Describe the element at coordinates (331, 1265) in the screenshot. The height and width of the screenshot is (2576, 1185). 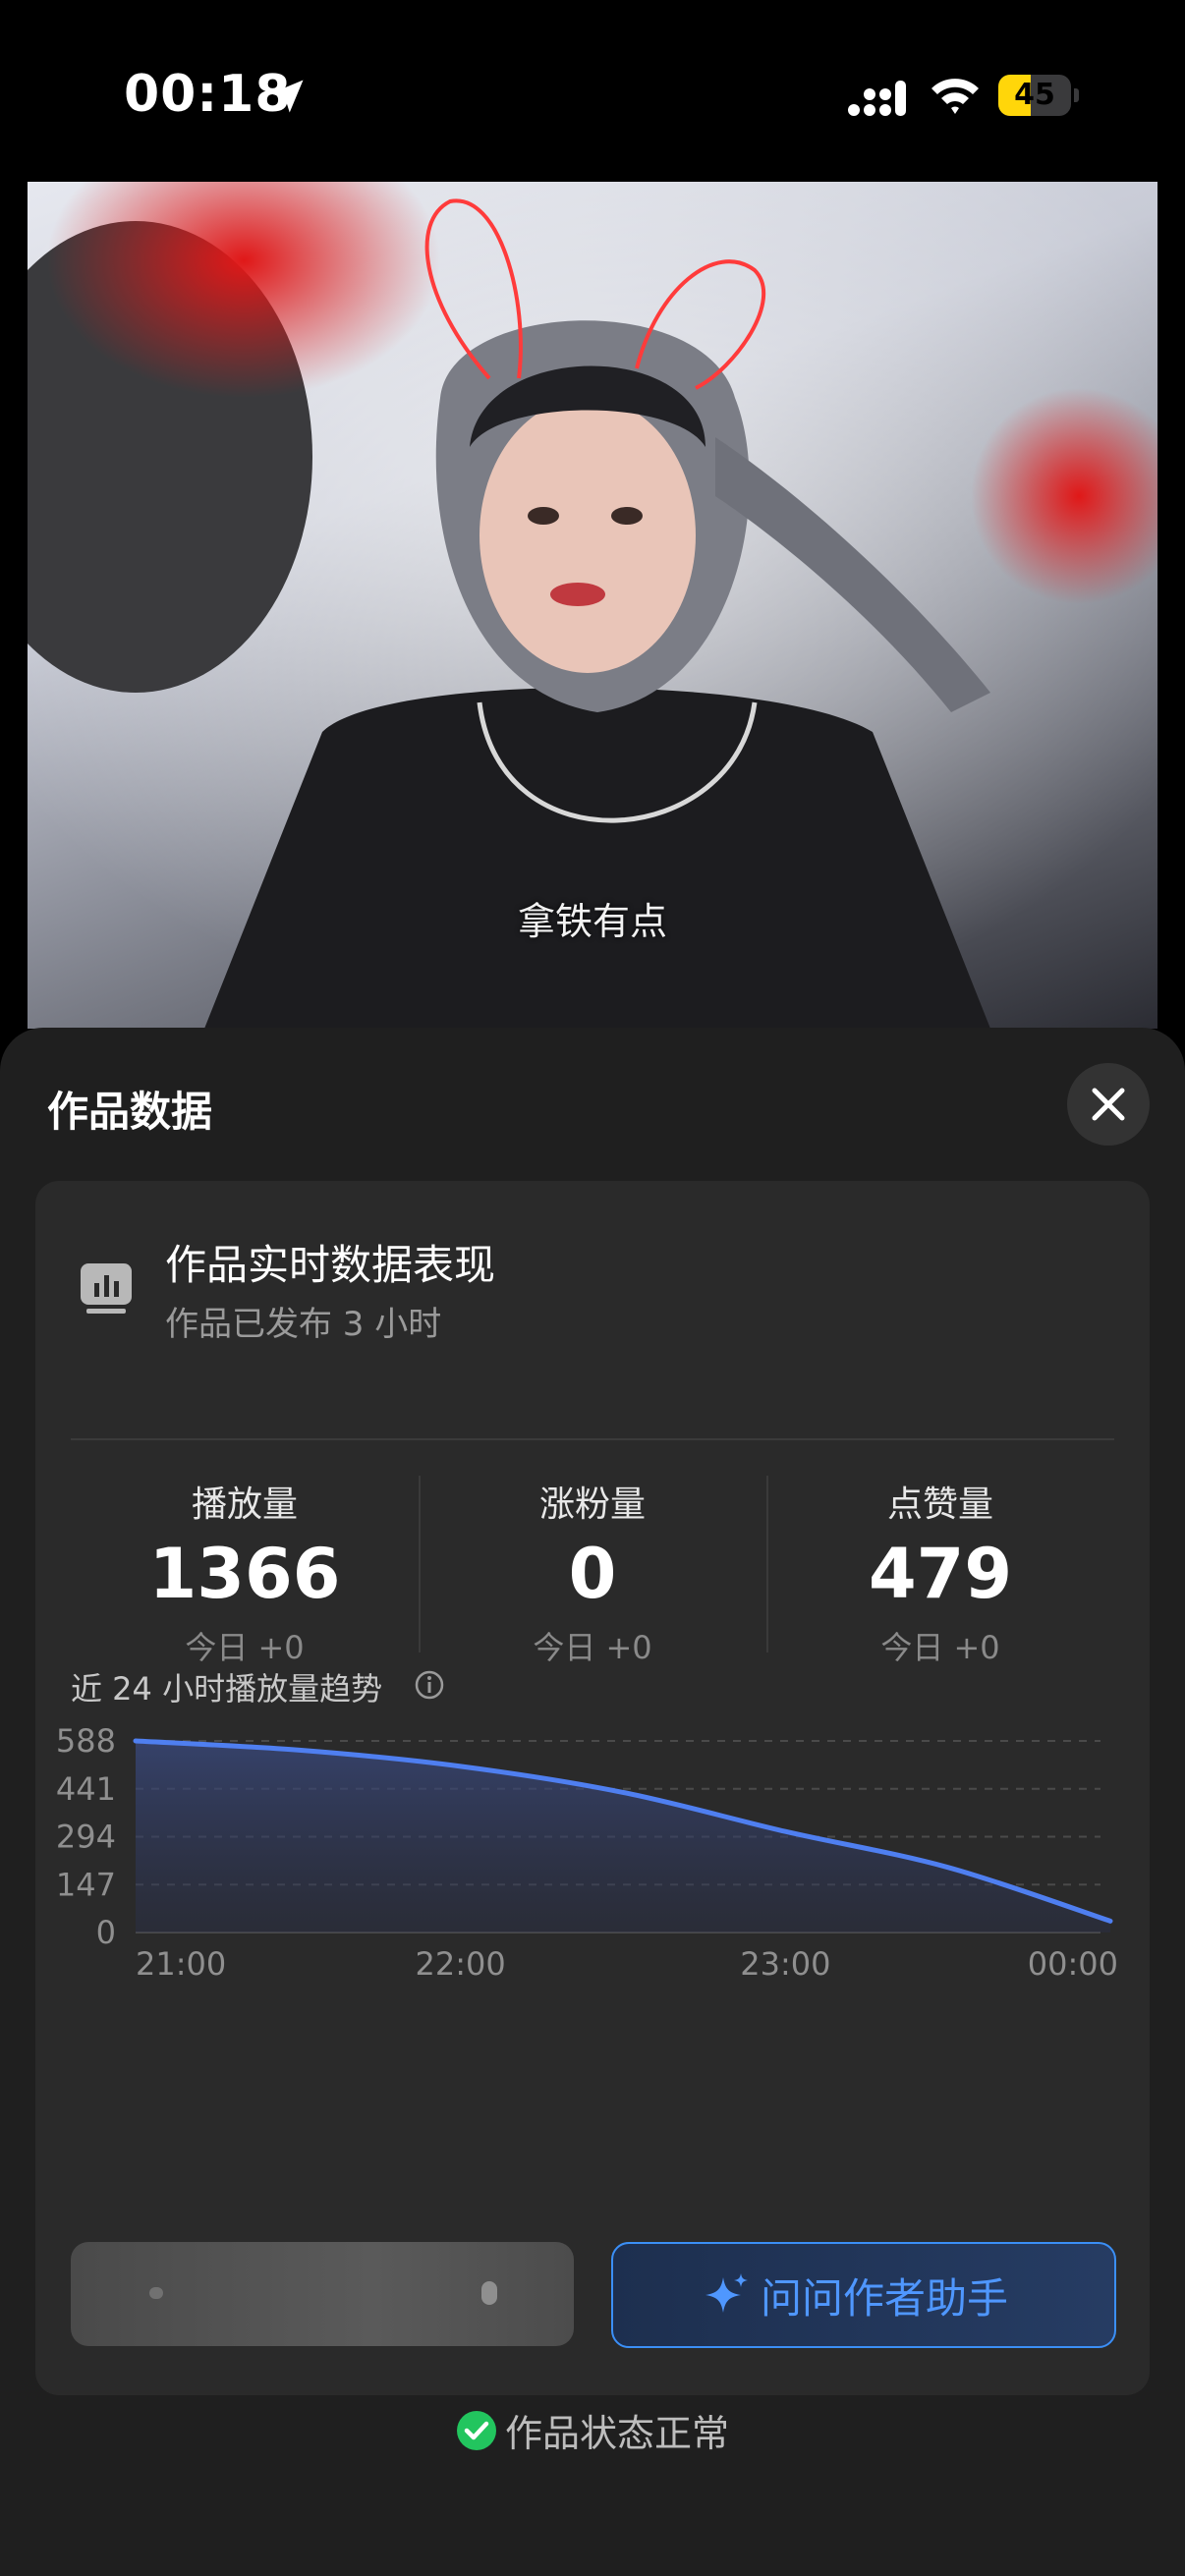
I see `card-title: 作品实时数据表现` at that location.